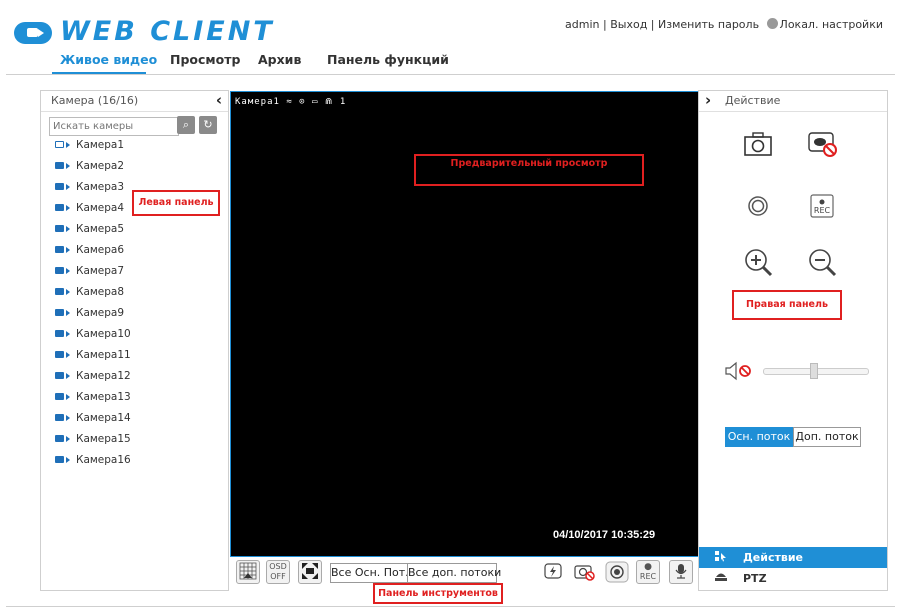 The image size is (901, 612). I want to click on disable-snapshot-icon, so click(822, 143).